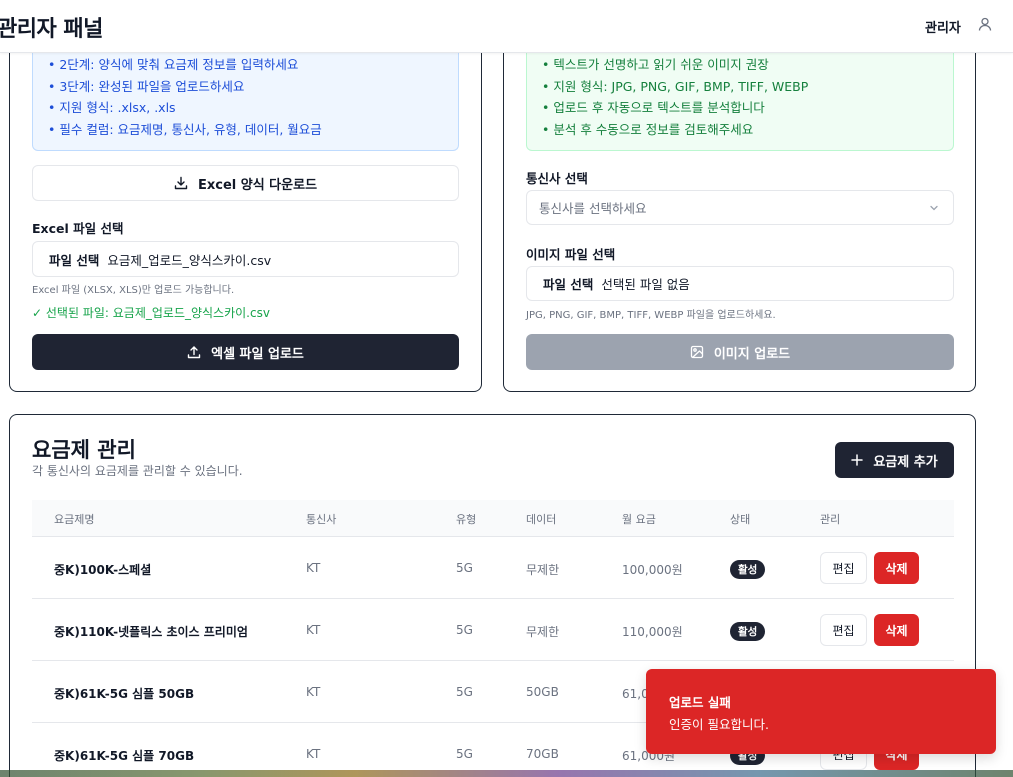 The width and height of the screenshot is (1013, 777). Describe the element at coordinates (645, 284) in the screenshot. I see `image-file-name: 선택된 파일 없음` at that location.